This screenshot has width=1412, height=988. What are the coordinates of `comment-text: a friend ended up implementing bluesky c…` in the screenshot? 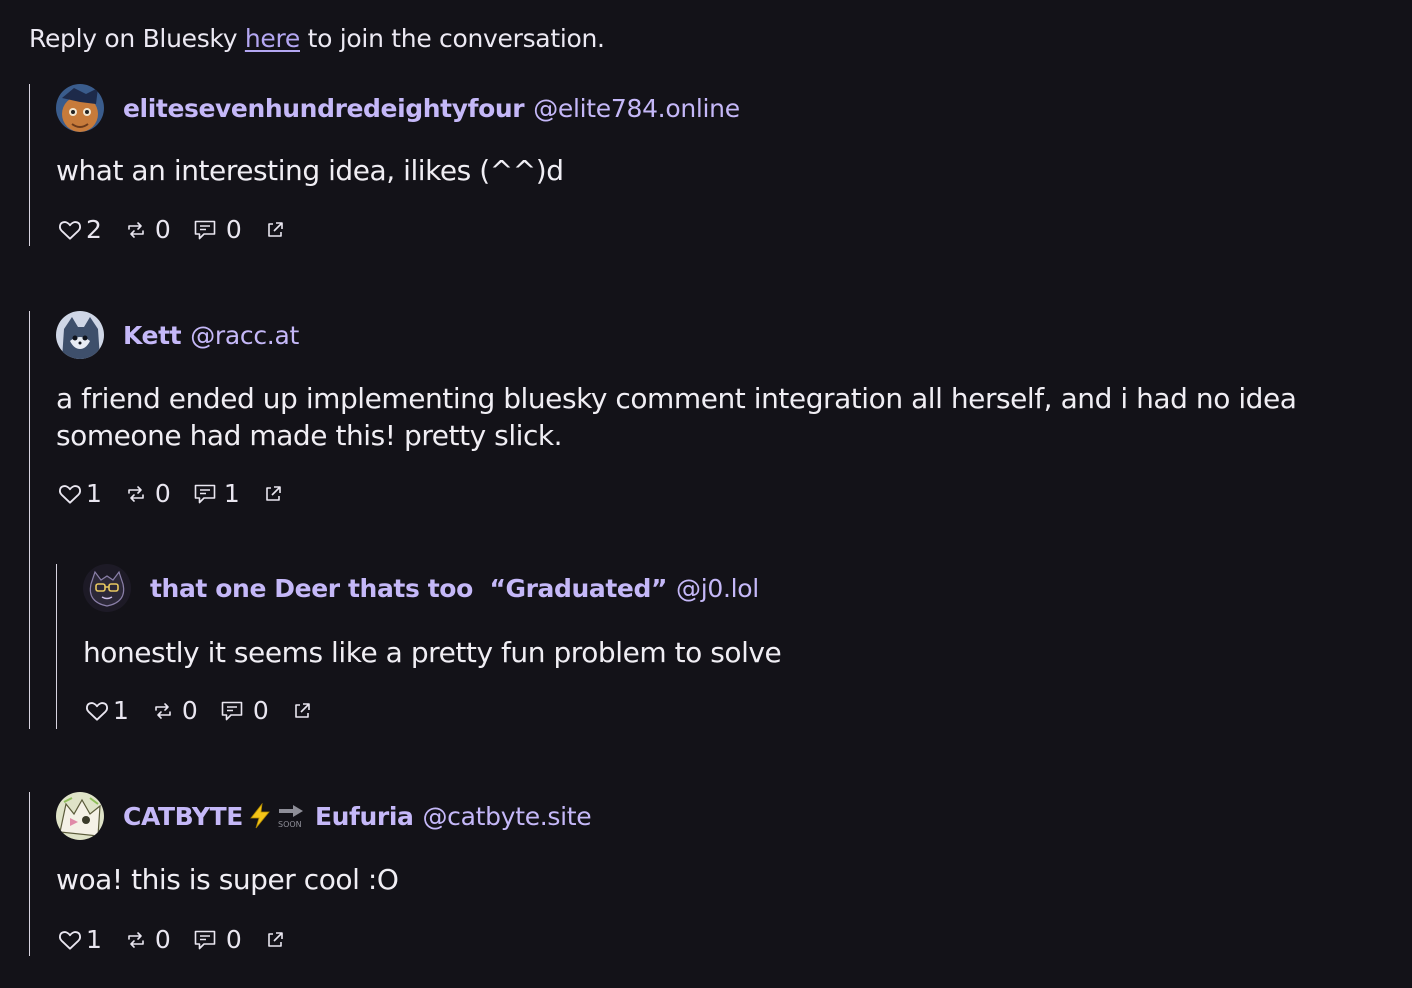 It's located at (676, 417).